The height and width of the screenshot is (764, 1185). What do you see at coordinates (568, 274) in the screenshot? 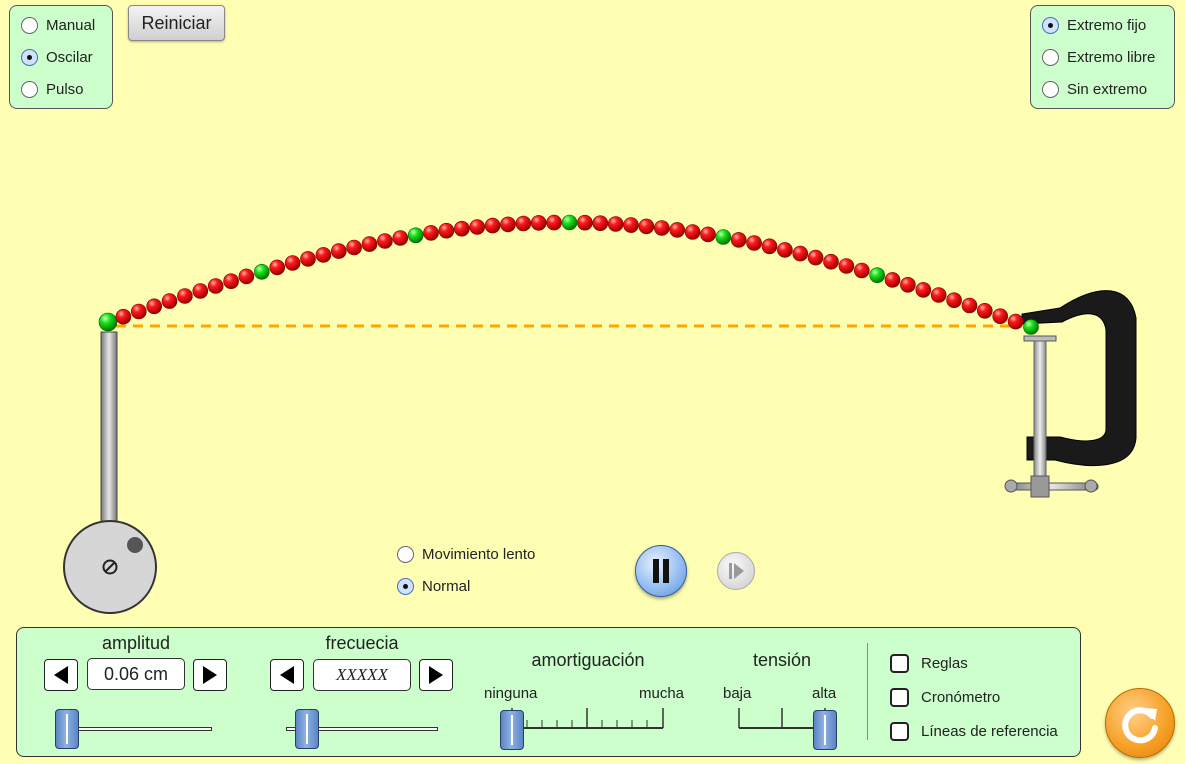
I see `string-beads` at bounding box center [568, 274].